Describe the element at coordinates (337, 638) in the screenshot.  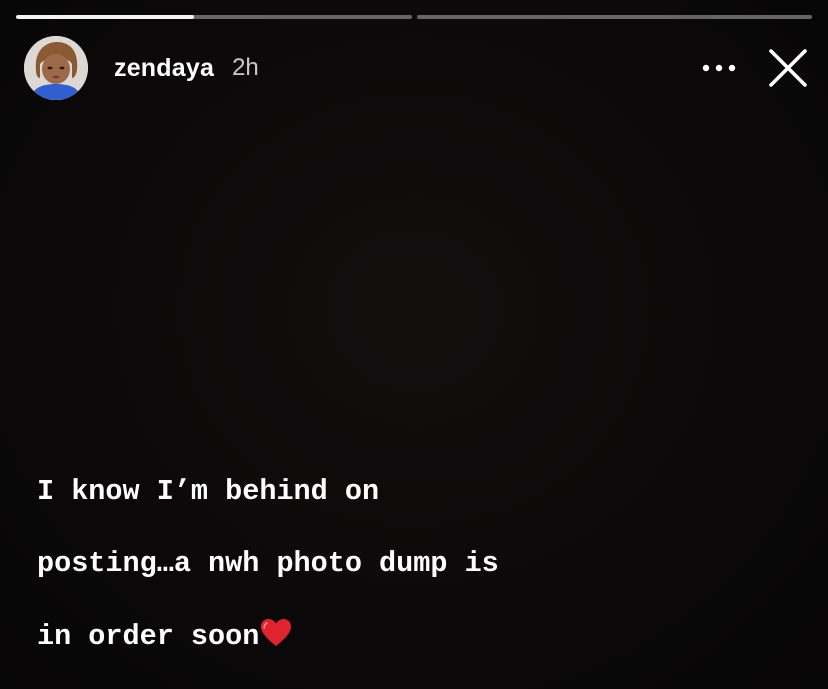
I see `caption-line-3: in order soon` at that location.